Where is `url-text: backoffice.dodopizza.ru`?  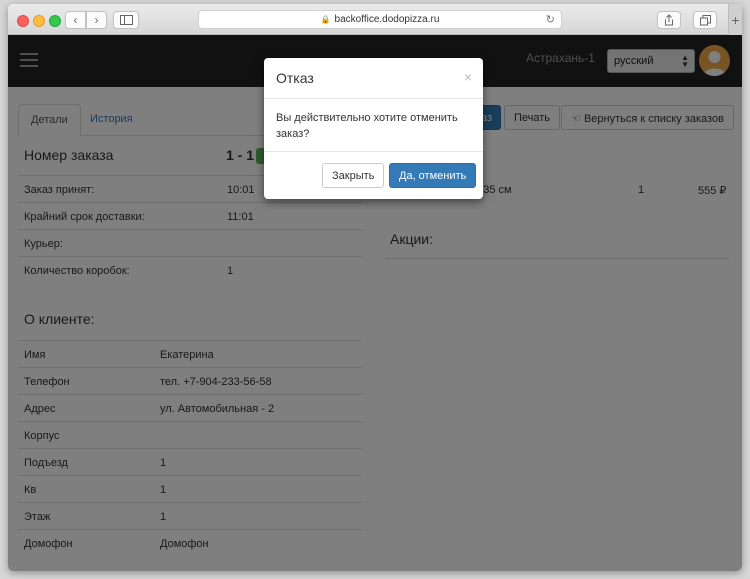
url-text: backoffice.dodopizza.ru is located at coordinates (387, 19).